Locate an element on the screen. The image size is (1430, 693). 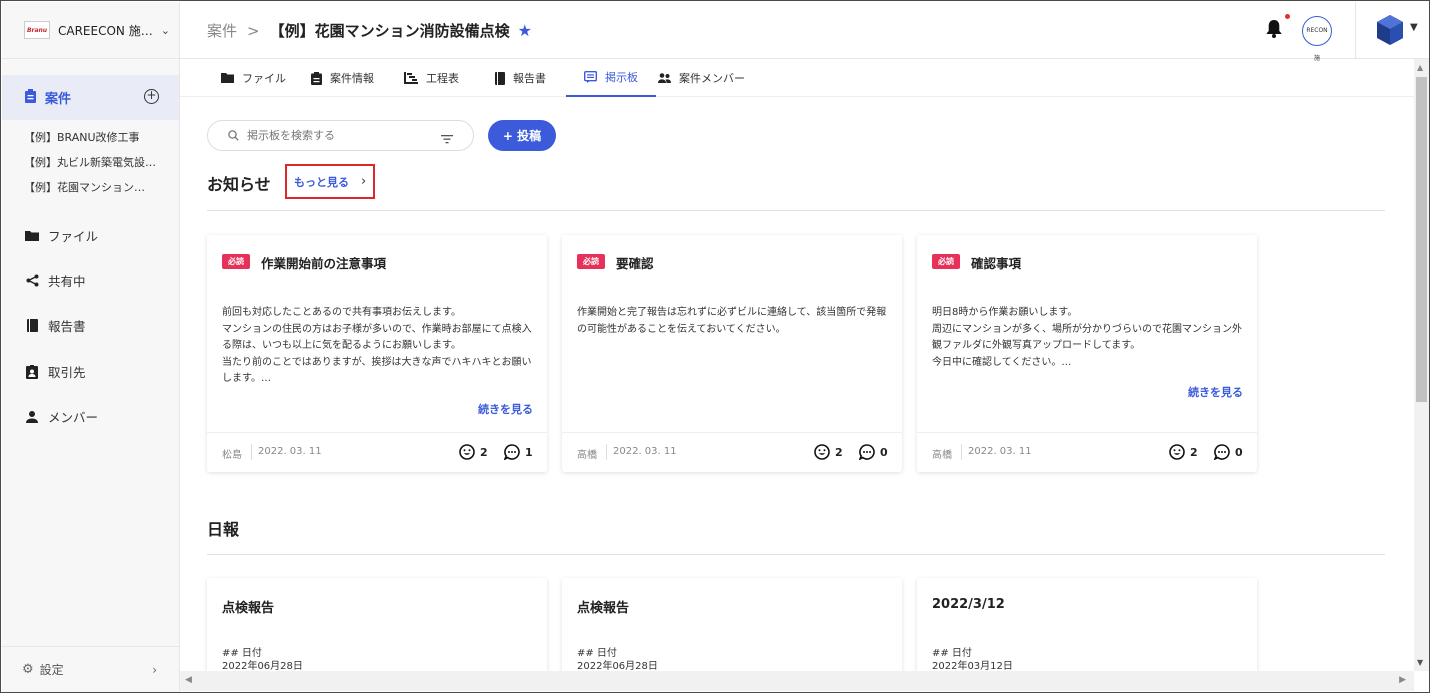
author-name: 高橋 is located at coordinates (942, 455).